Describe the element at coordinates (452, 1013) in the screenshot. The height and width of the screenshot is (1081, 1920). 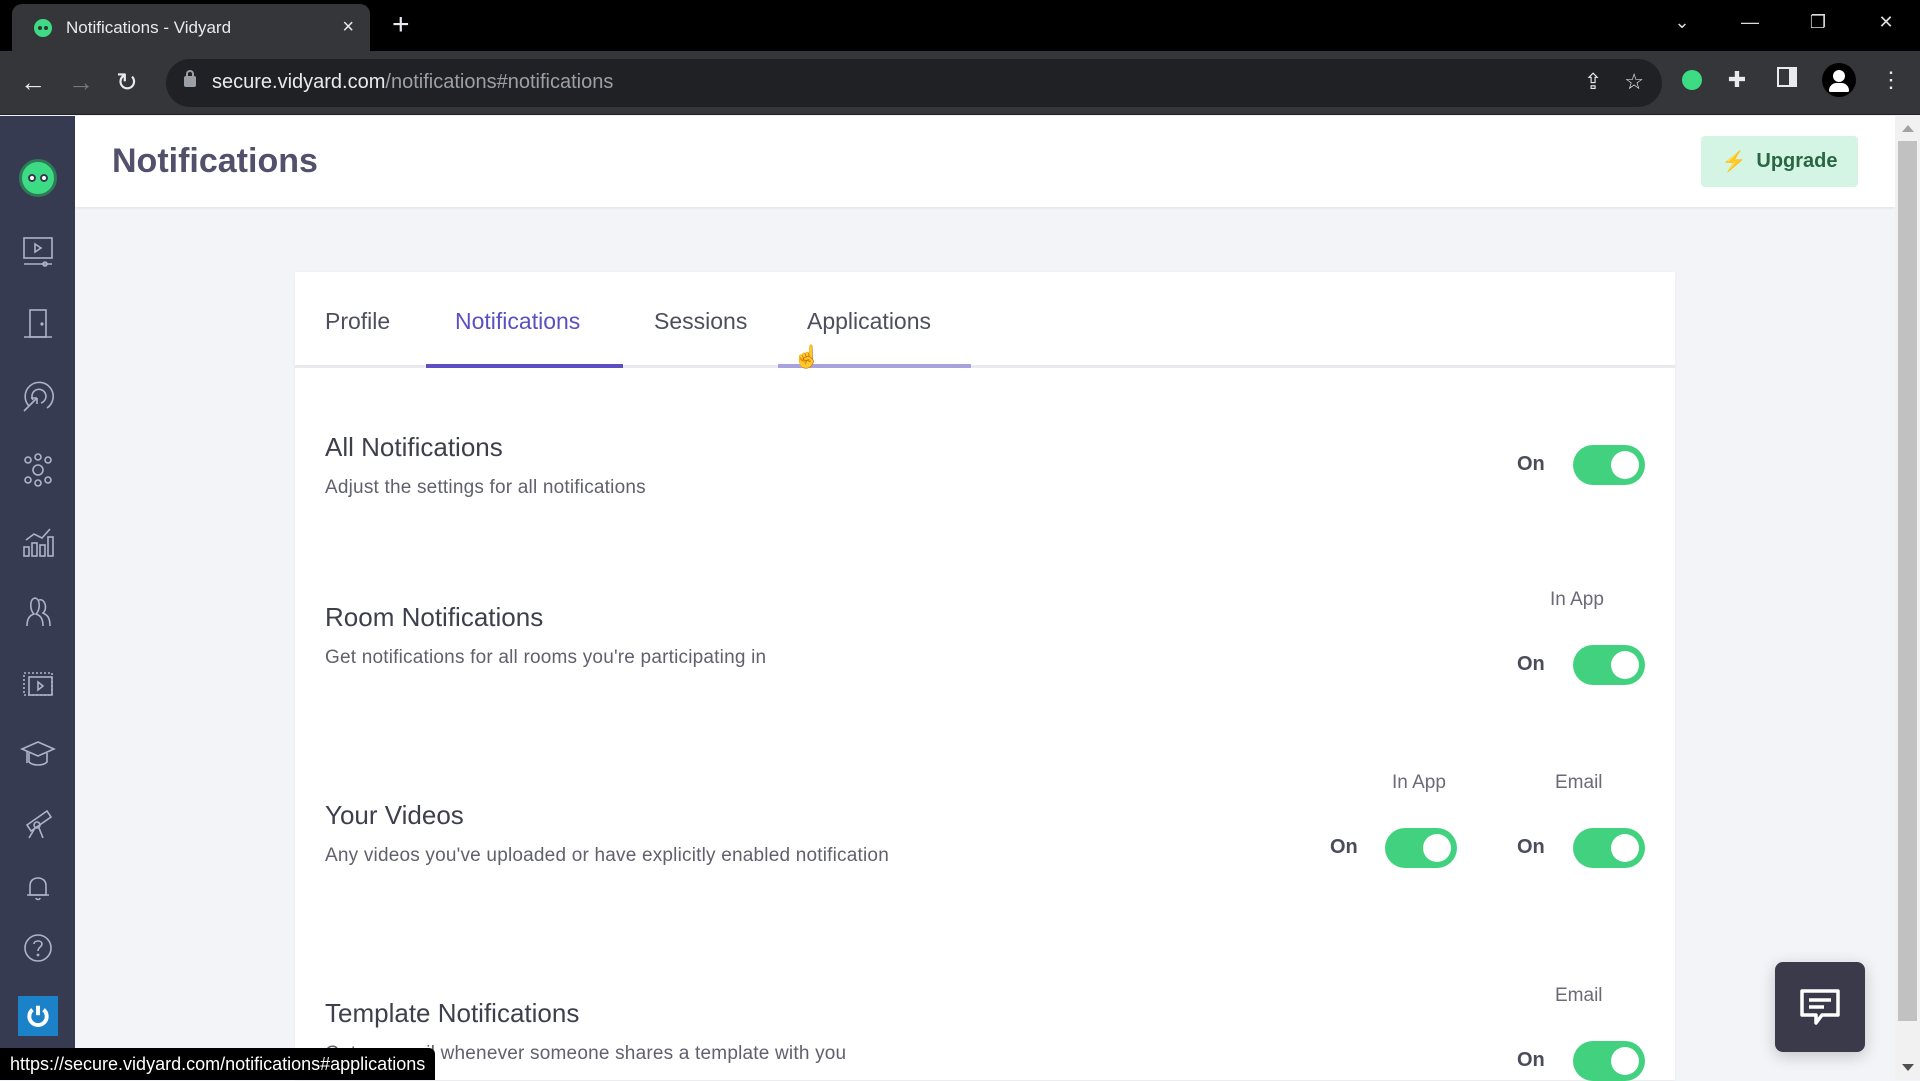
I see `section-title: Template Notifications` at that location.